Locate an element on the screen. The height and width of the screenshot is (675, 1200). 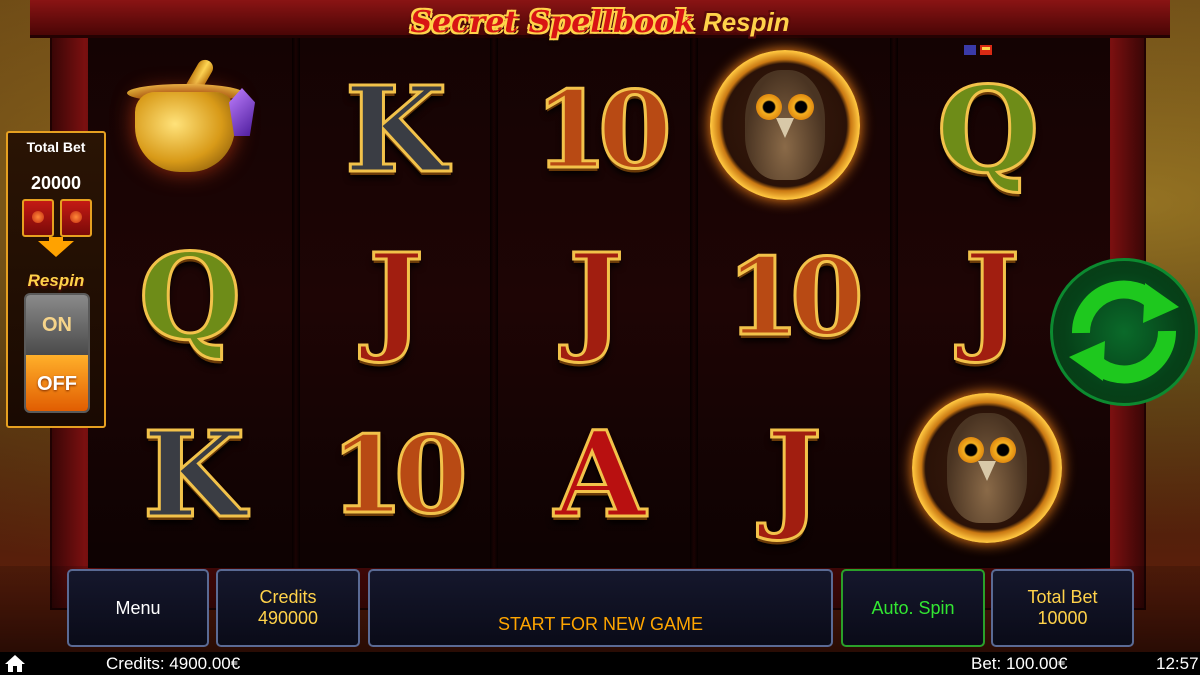
reel-symbol-cauldron is located at coordinates (185, 127).